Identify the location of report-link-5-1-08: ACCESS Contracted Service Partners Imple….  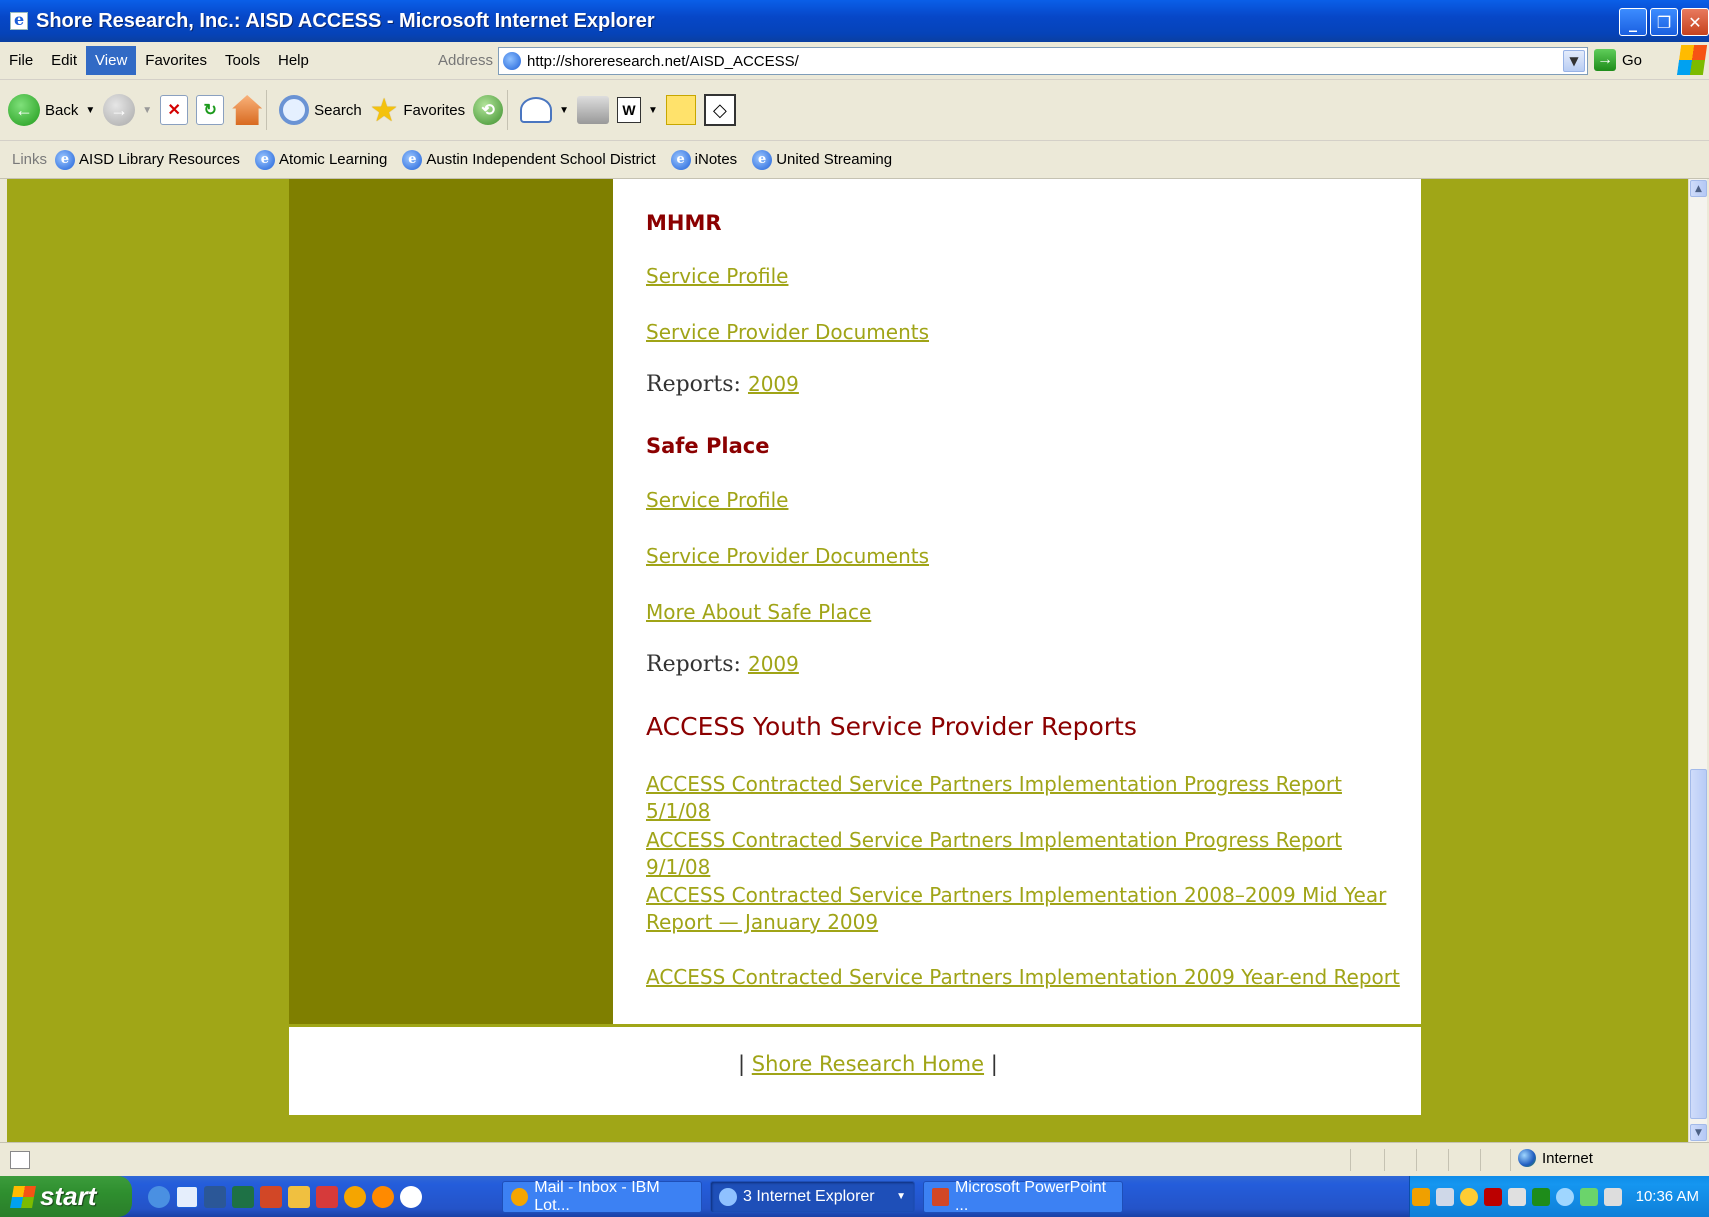
(1026, 798).